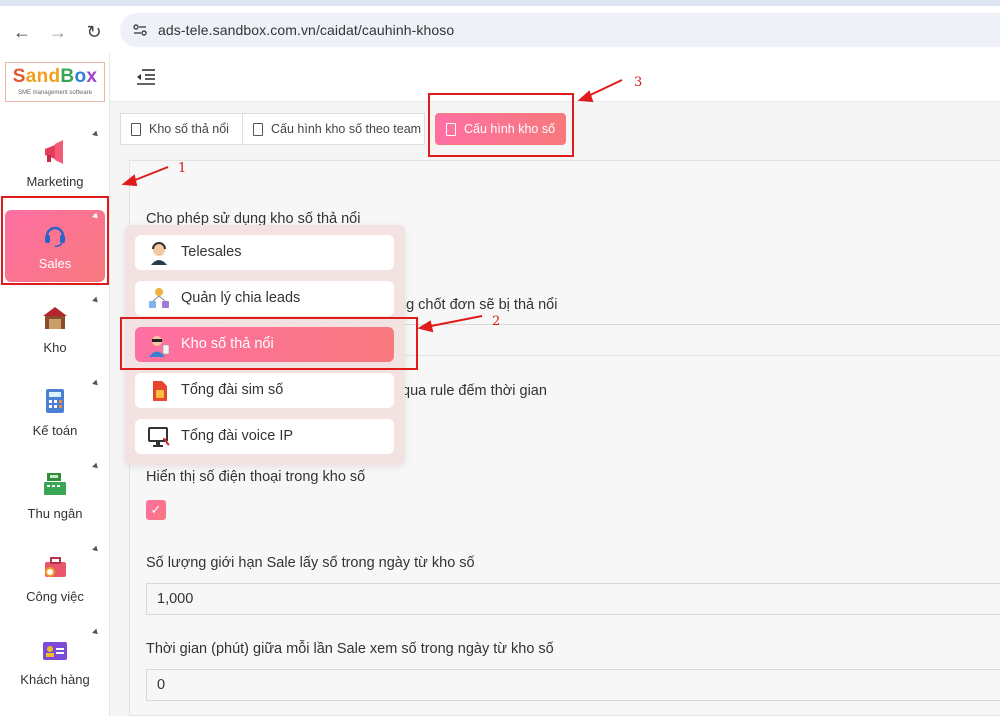 This screenshot has height=716, width=1000. What do you see at coordinates (232, 390) in the screenshot?
I see `submenu-item-label: Tổng đài sim số` at bounding box center [232, 390].